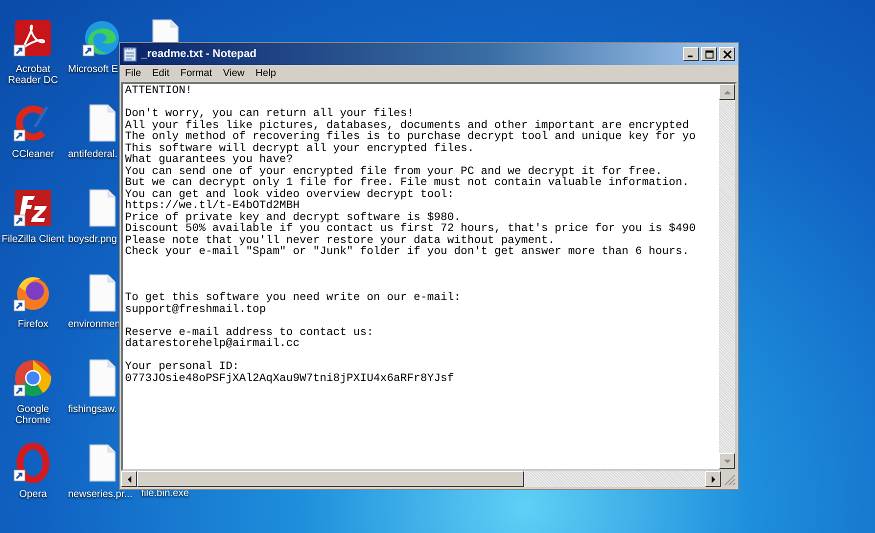  Describe the element at coordinates (199, 54) in the screenshot. I see `window-title: _readme.txt - Notepad` at that location.